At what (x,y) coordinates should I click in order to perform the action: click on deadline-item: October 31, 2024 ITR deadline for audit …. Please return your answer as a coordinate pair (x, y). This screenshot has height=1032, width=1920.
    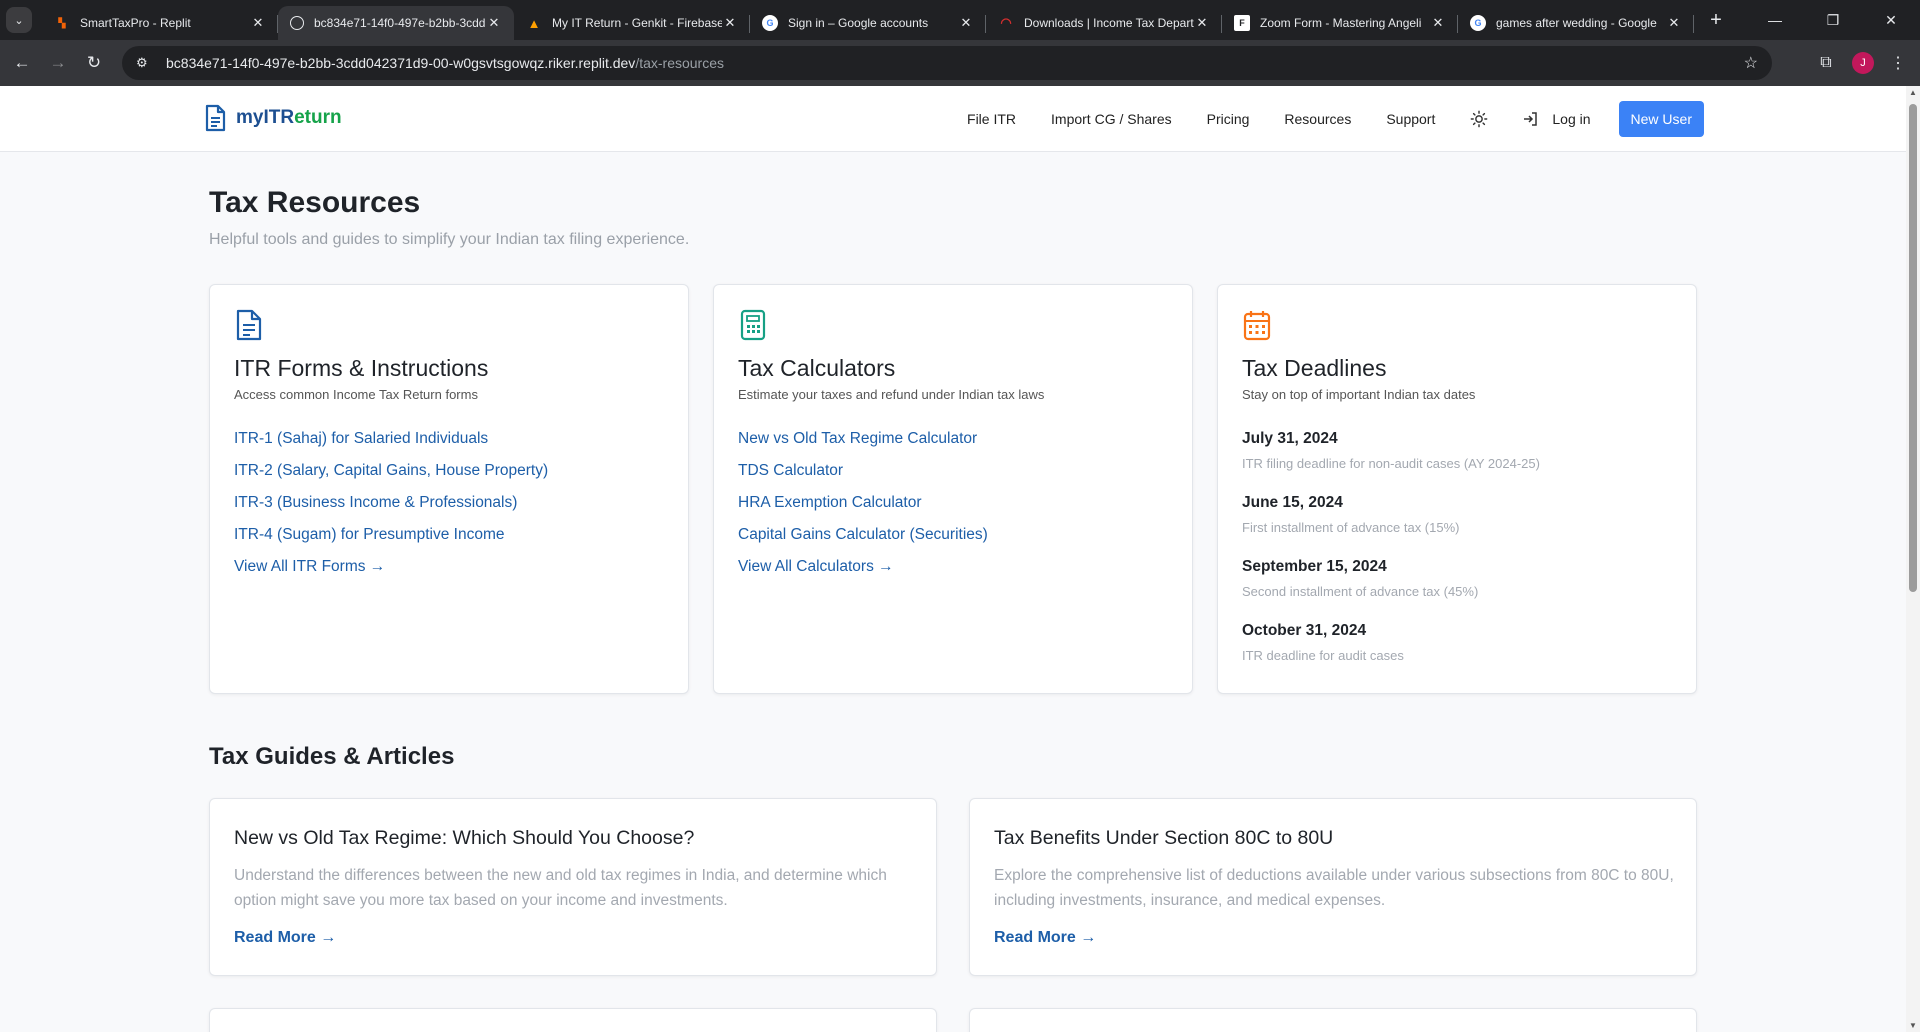
    Looking at the image, I should click on (1391, 654).